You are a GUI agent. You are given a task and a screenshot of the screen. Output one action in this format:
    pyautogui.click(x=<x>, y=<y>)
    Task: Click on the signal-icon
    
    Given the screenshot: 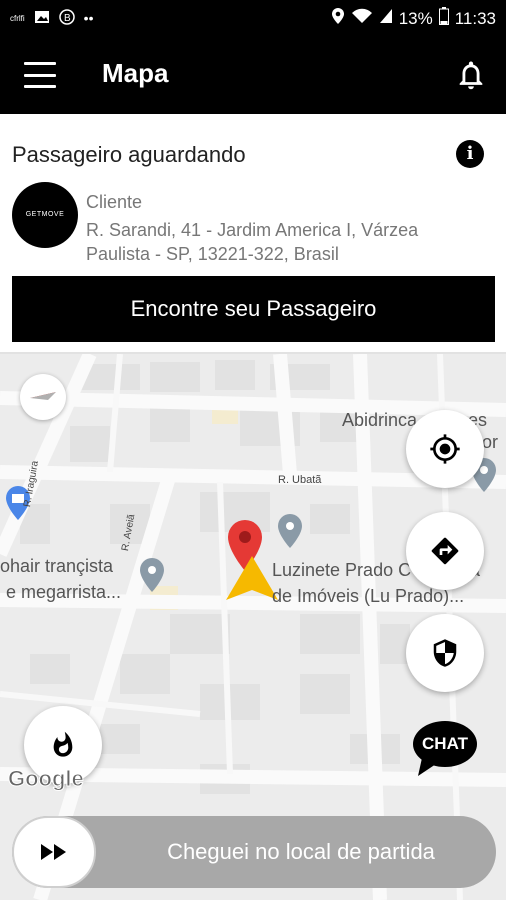 What is the action you would take?
    pyautogui.click(x=386, y=18)
    